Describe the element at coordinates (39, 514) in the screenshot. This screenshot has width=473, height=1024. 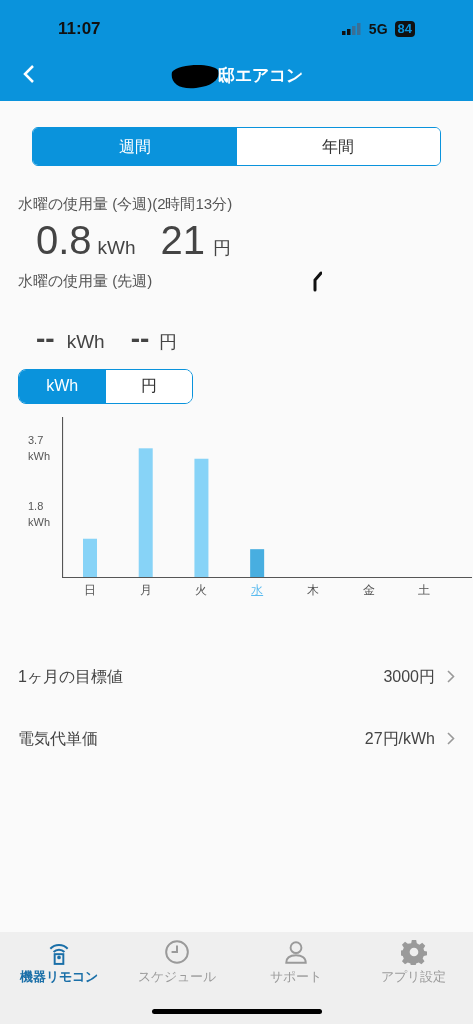
I see `axis-tick-label: 1.8 kWh` at that location.